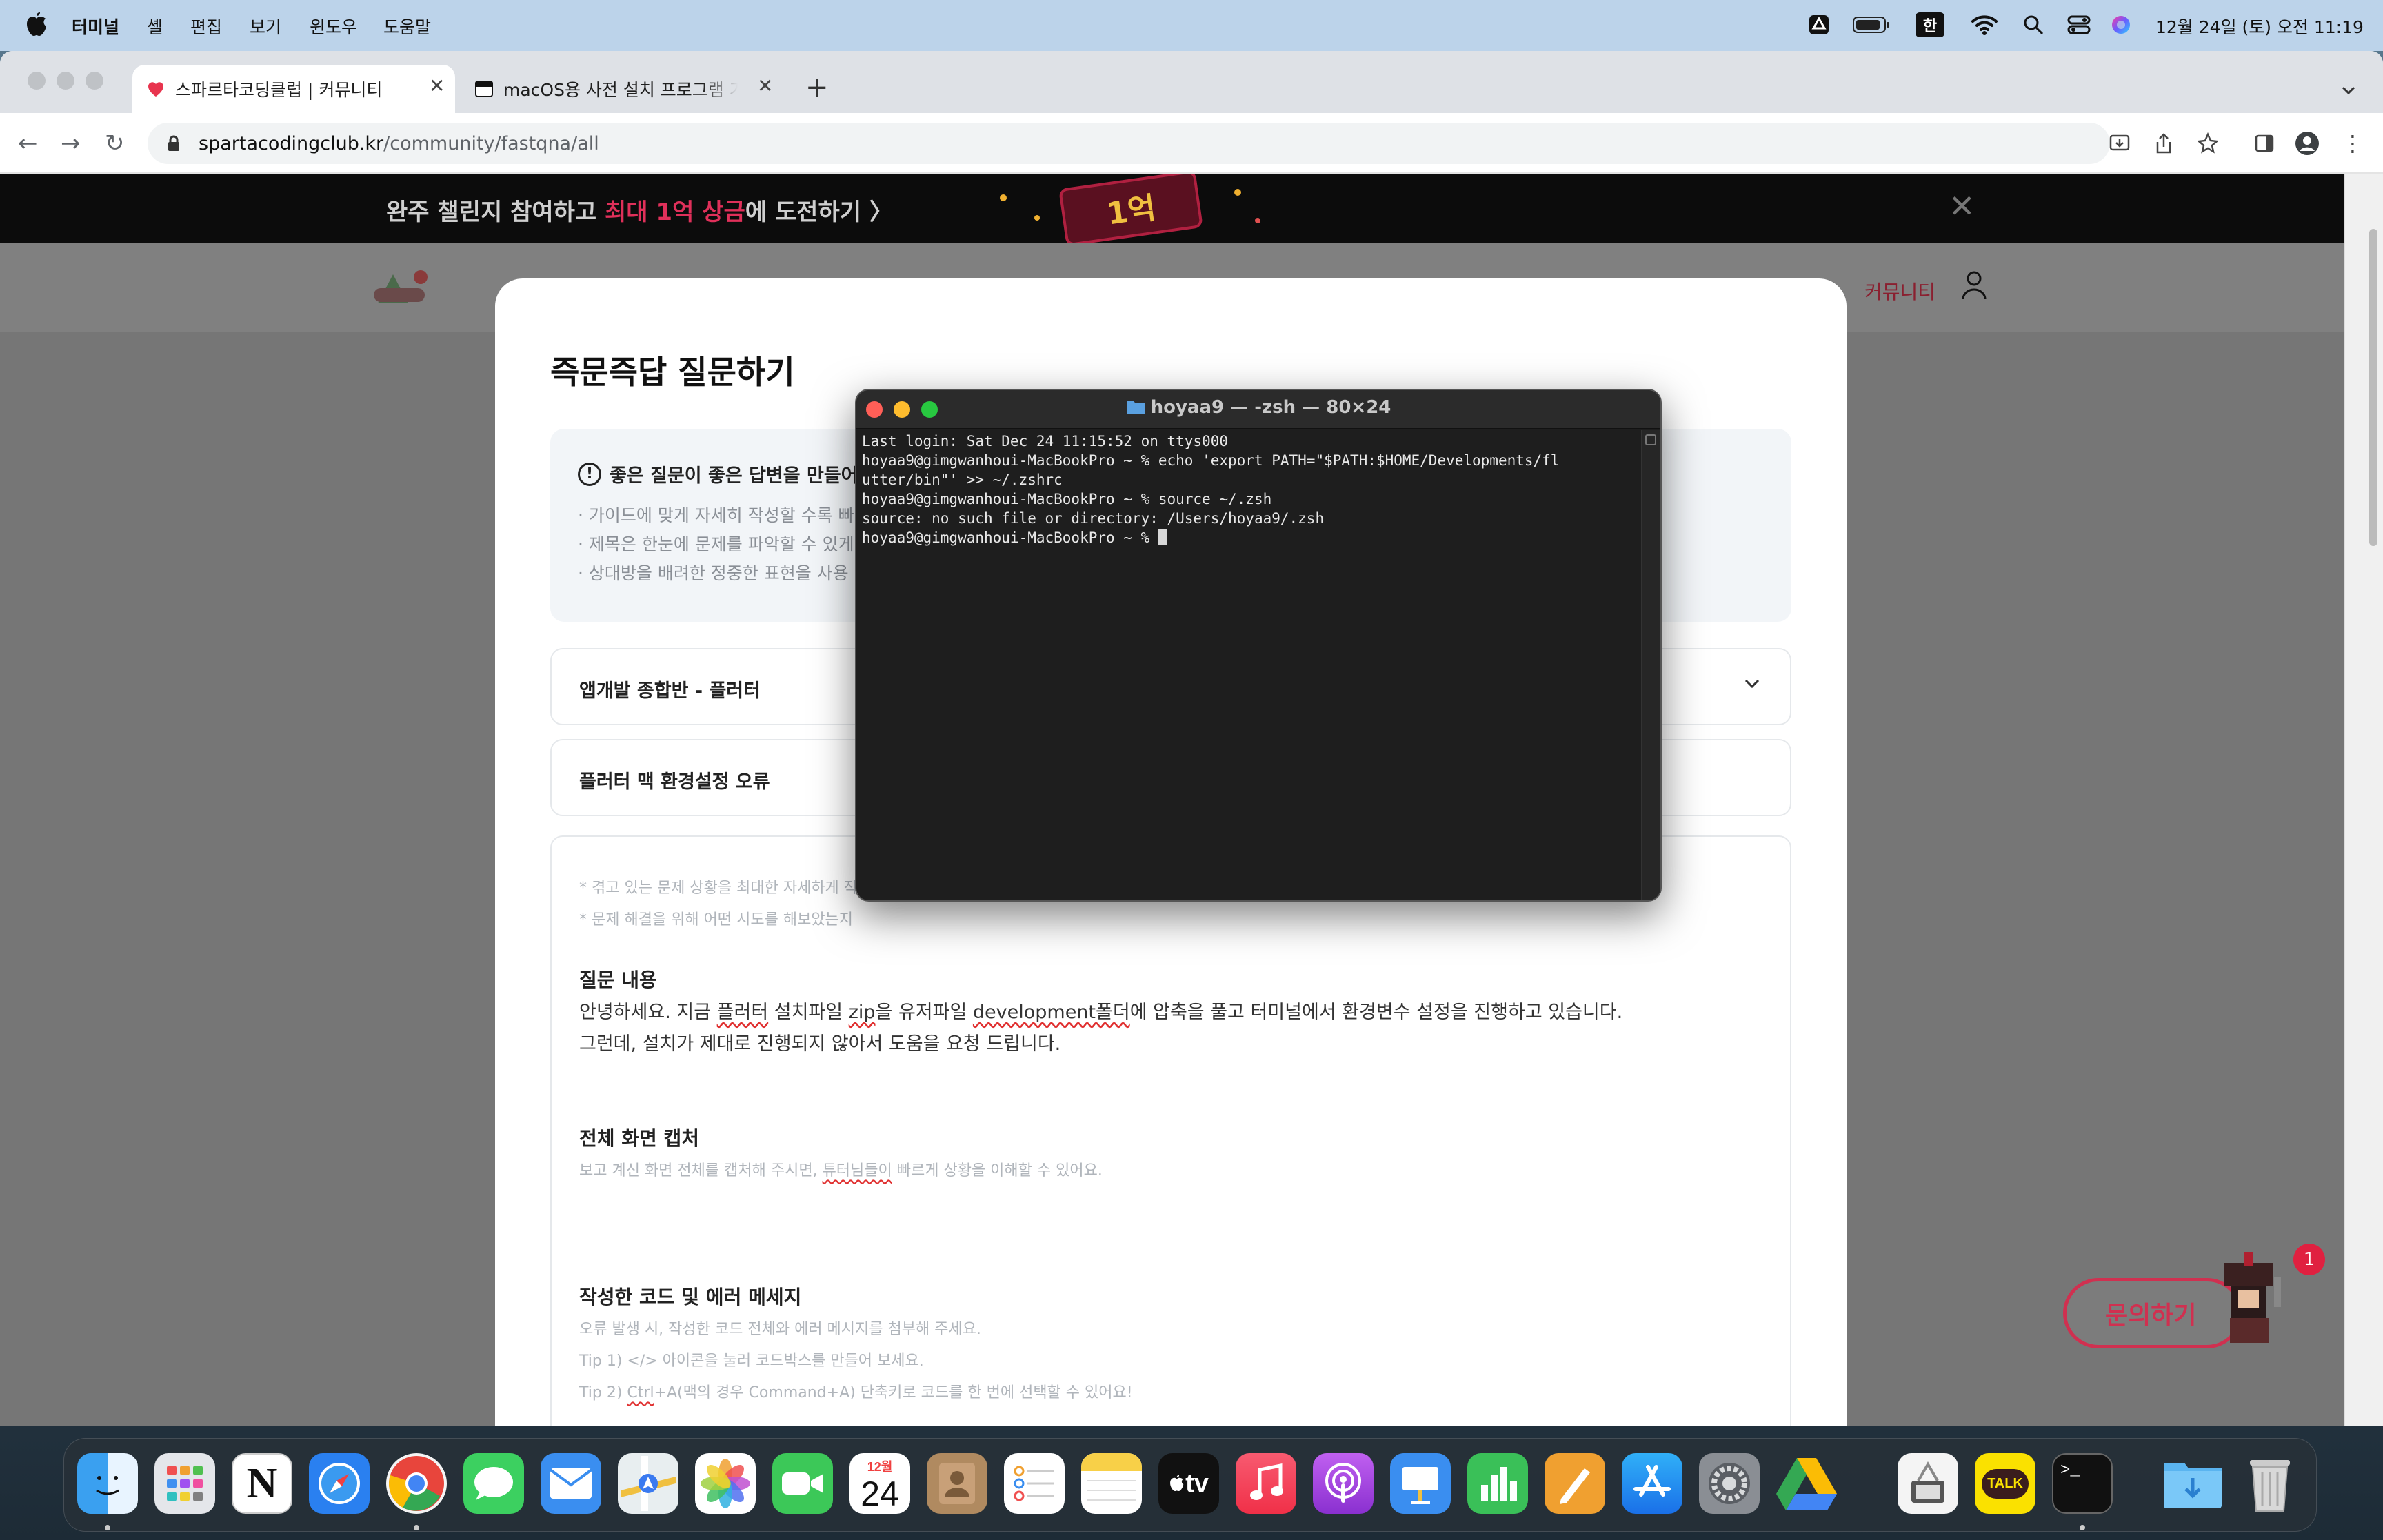  What do you see at coordinates (2079, 25) in the screenshot?
I see `control-center-icon` at bounding box center [2079, 25].